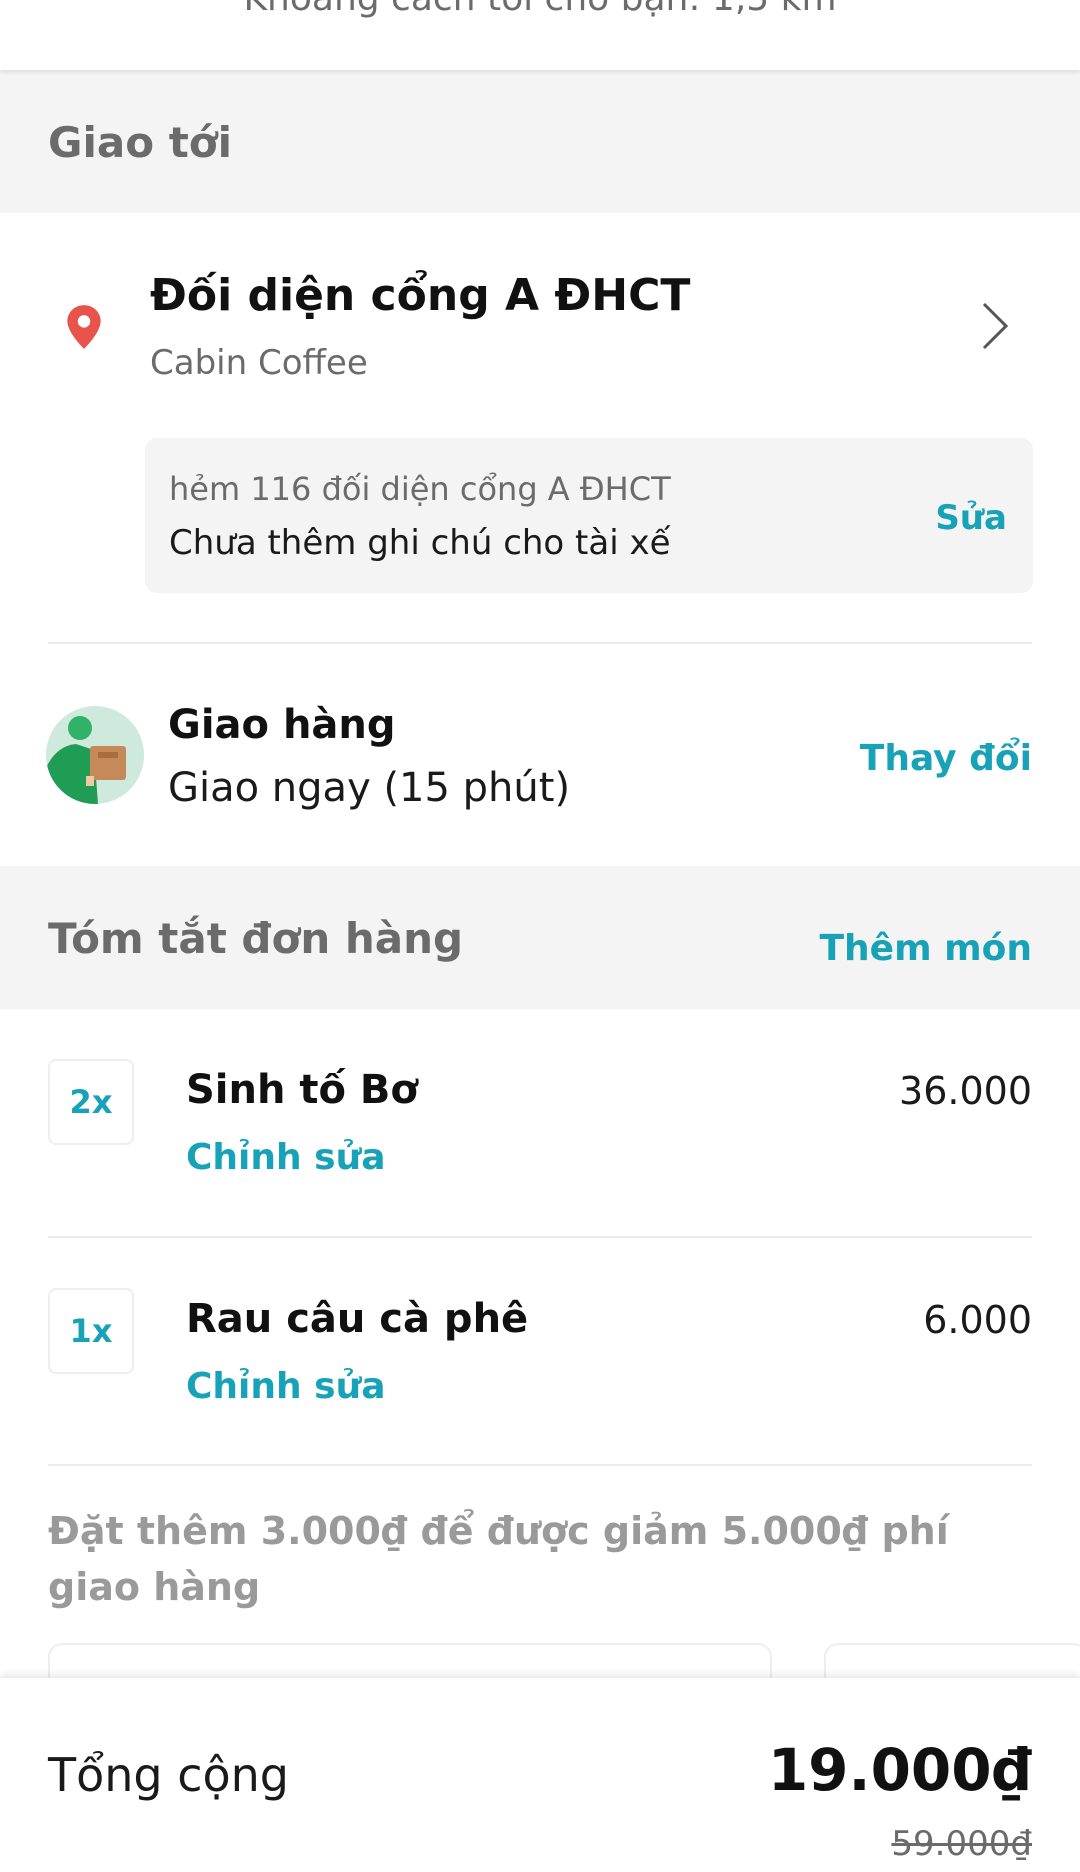  Describe the element at coordinates (420, 295) in the screenshot. I see `address-title: Đối diện cổng A ĐHCT` at that location.